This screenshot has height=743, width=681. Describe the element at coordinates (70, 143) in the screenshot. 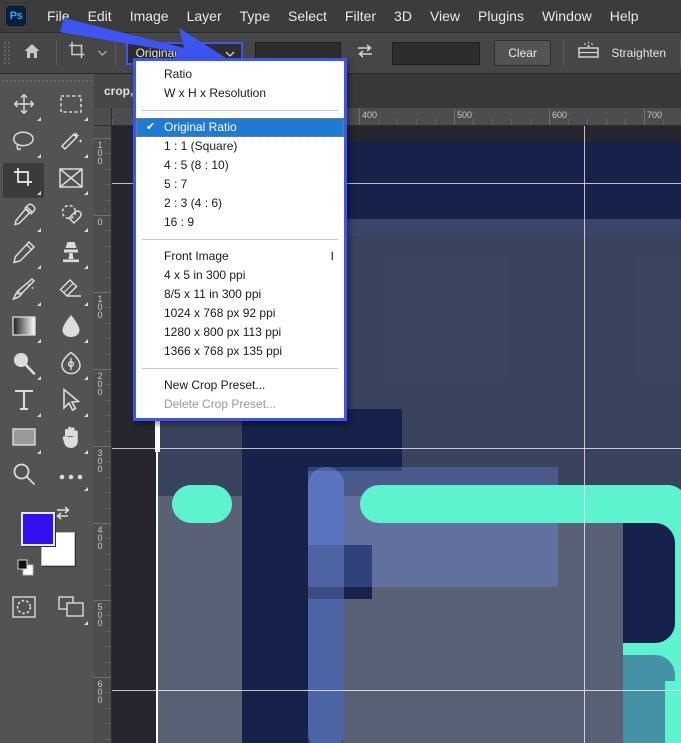

I see `sidebar-item-object-selection-tool` at that location.